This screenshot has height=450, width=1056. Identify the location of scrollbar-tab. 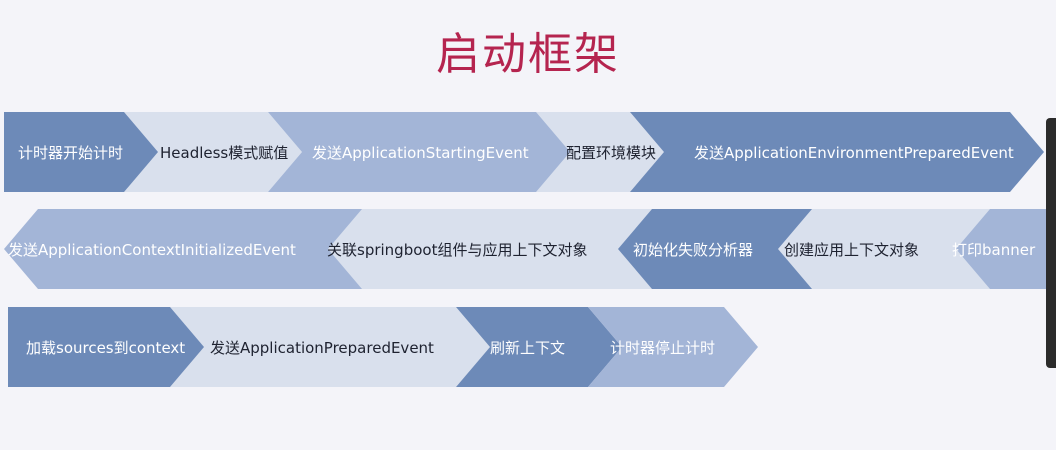
(1051, 243).